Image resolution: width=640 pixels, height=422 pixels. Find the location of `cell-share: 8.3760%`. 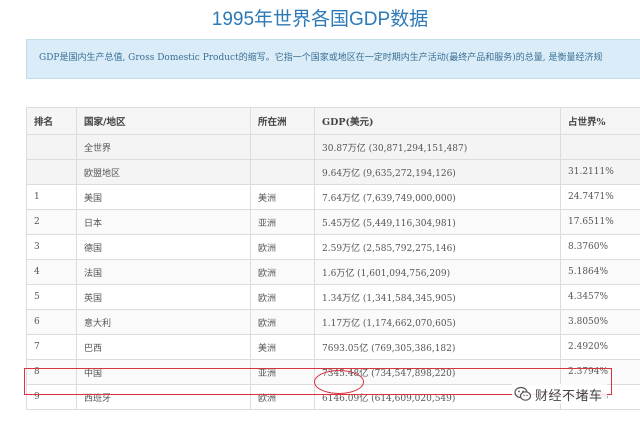

cell-share: 8.3760% is located at coordinates (600, 247).